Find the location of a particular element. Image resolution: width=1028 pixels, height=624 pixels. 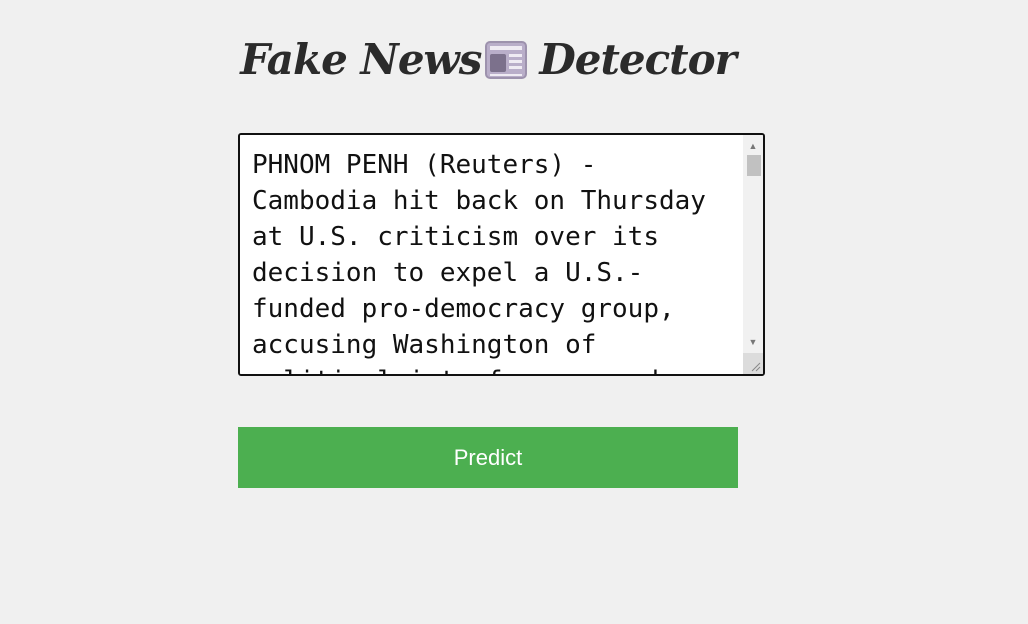

scroll-down-arrow-icon: ▼ is located at coordinates (753, 342).